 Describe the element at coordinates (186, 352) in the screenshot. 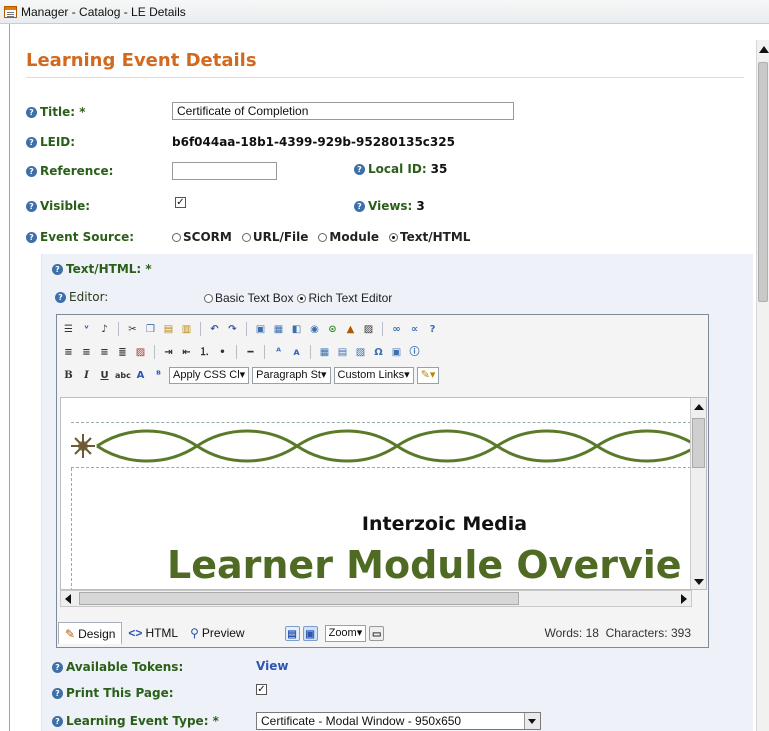

I see `outdent-icon: ⇤` at that location.